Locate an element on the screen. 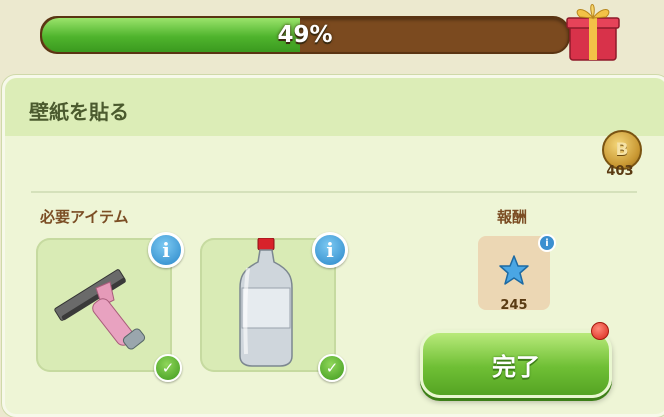 The image size is (664, 417). panel-header: 壁紙を貼る is located at coordinates (334, 107).